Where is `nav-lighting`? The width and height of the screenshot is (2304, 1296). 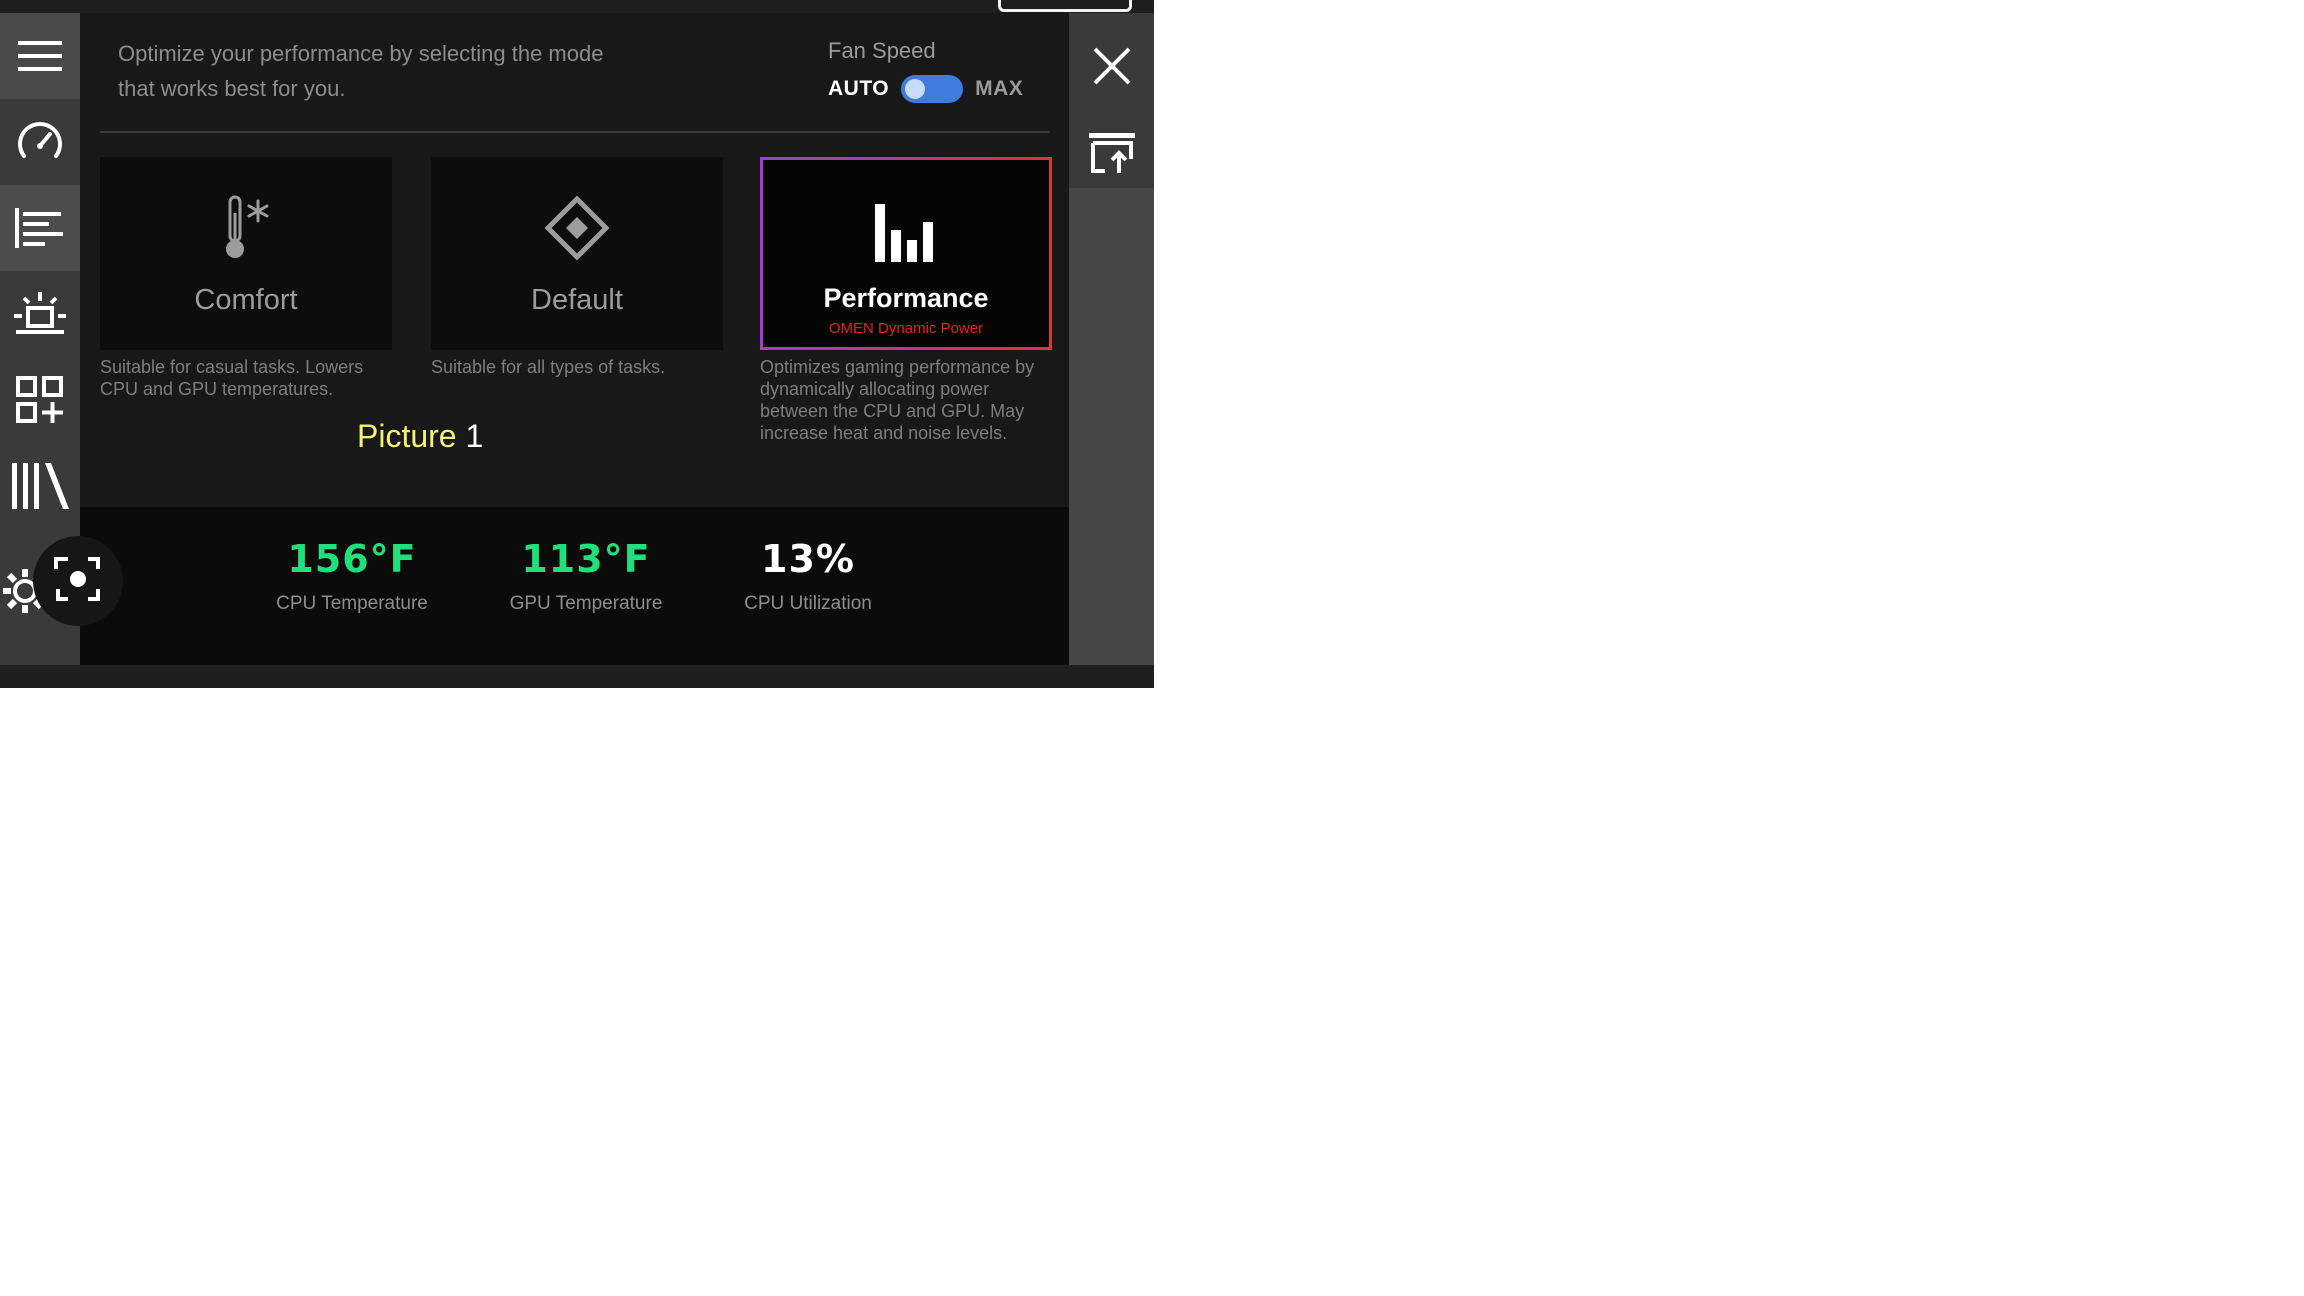 nav-lighting is located at coordinates (40, 314).